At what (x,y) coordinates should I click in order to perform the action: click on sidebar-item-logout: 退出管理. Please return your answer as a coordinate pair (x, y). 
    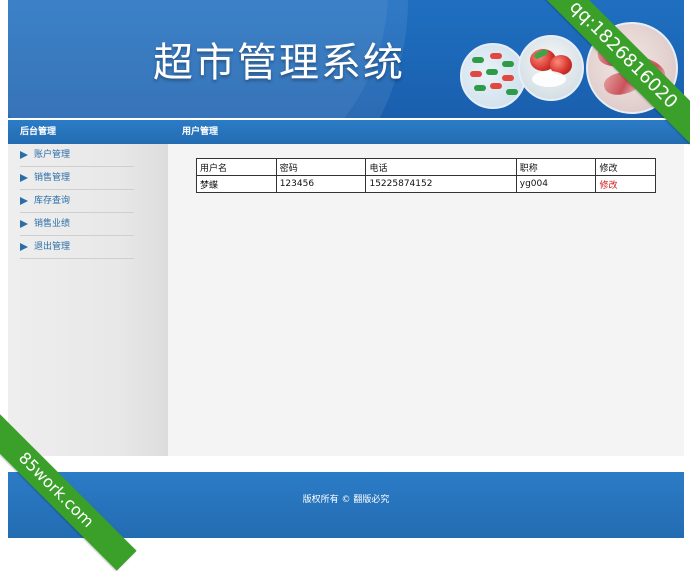
    Looking at the image, I should click on (77, 247).